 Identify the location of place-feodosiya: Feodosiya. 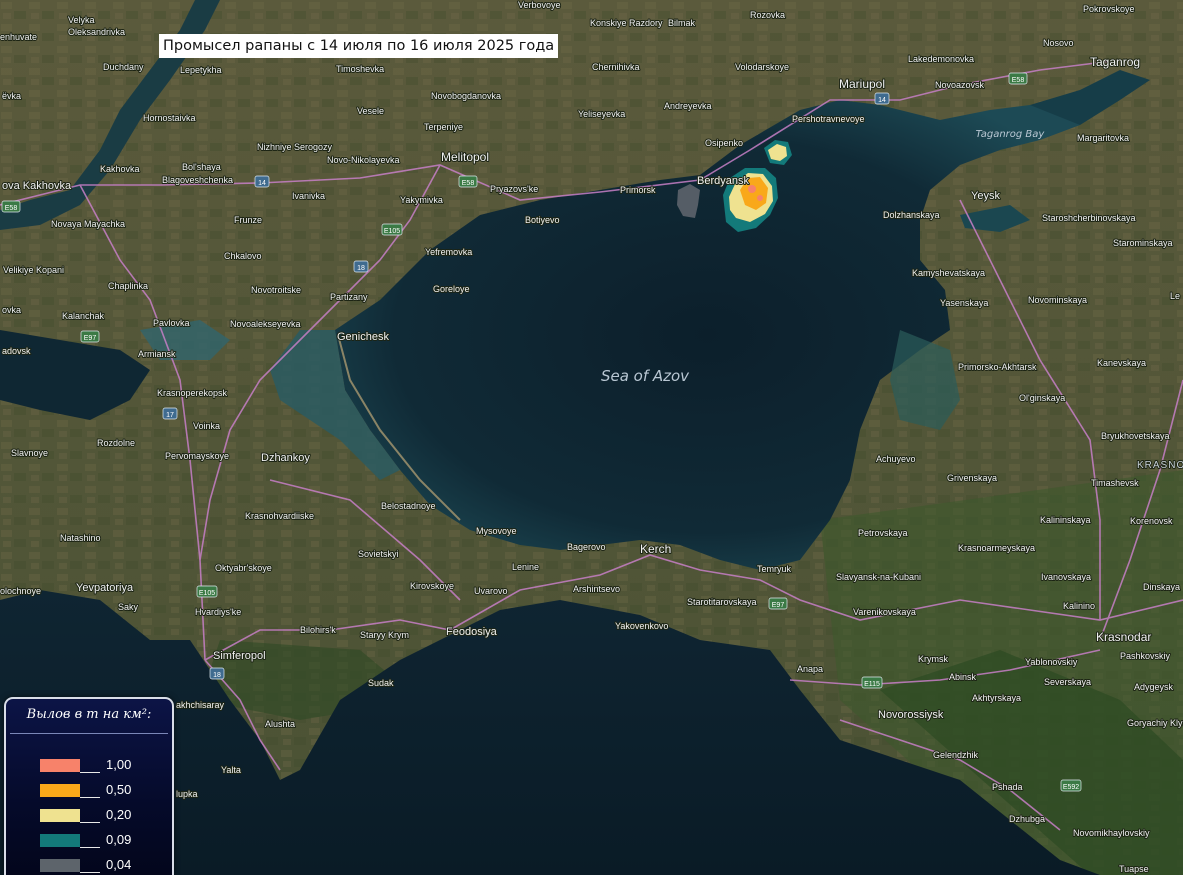
(472, 632).